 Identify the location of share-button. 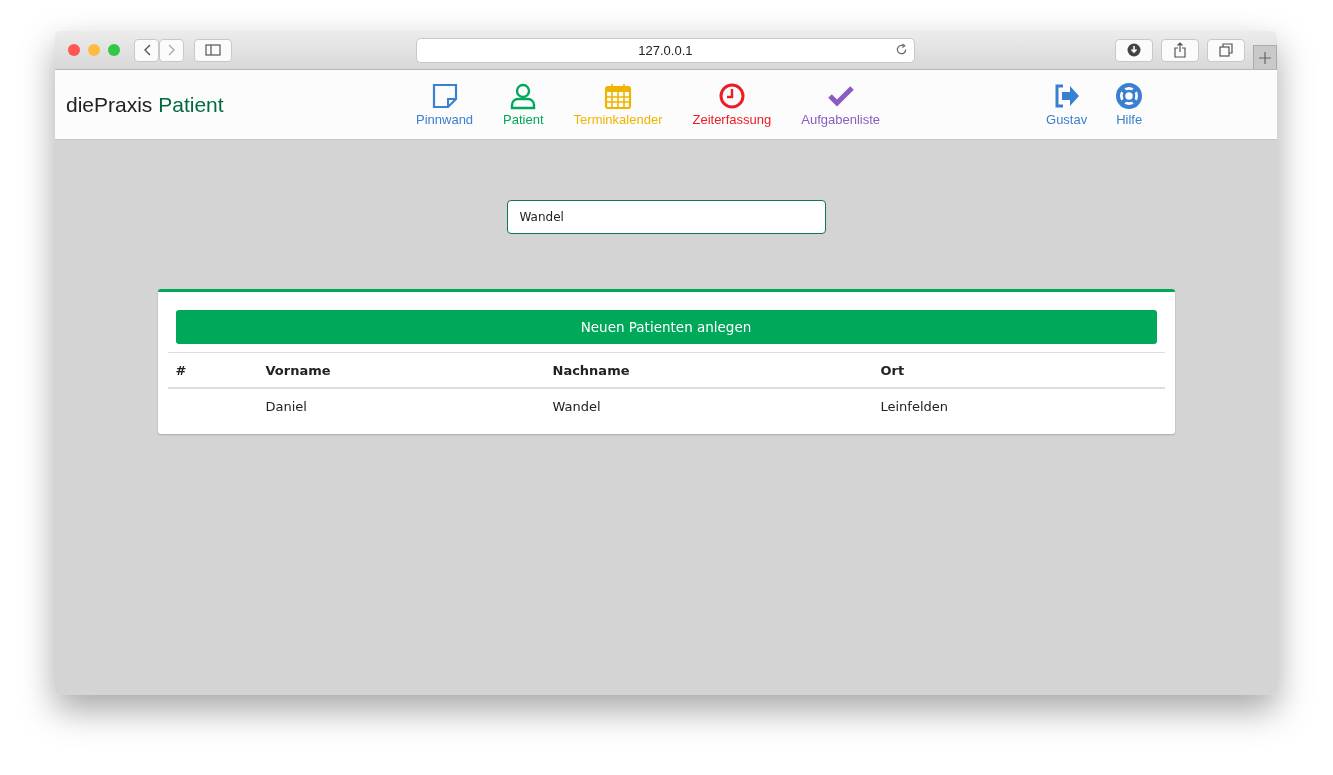
(1180, 50).